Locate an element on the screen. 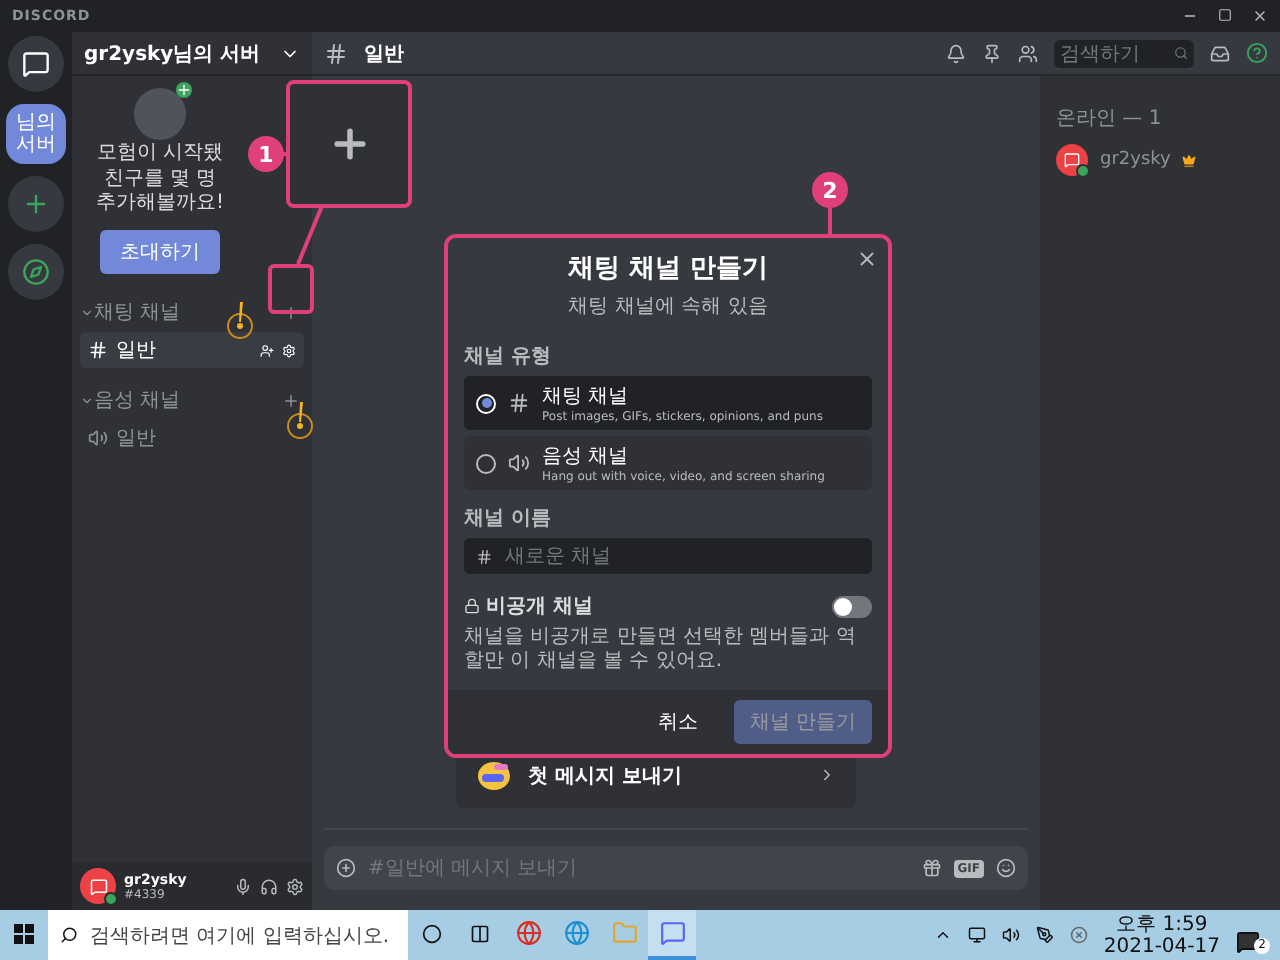 This screenshot has width=1280, height=960. private-toggle is located at coordinates (852, 606).